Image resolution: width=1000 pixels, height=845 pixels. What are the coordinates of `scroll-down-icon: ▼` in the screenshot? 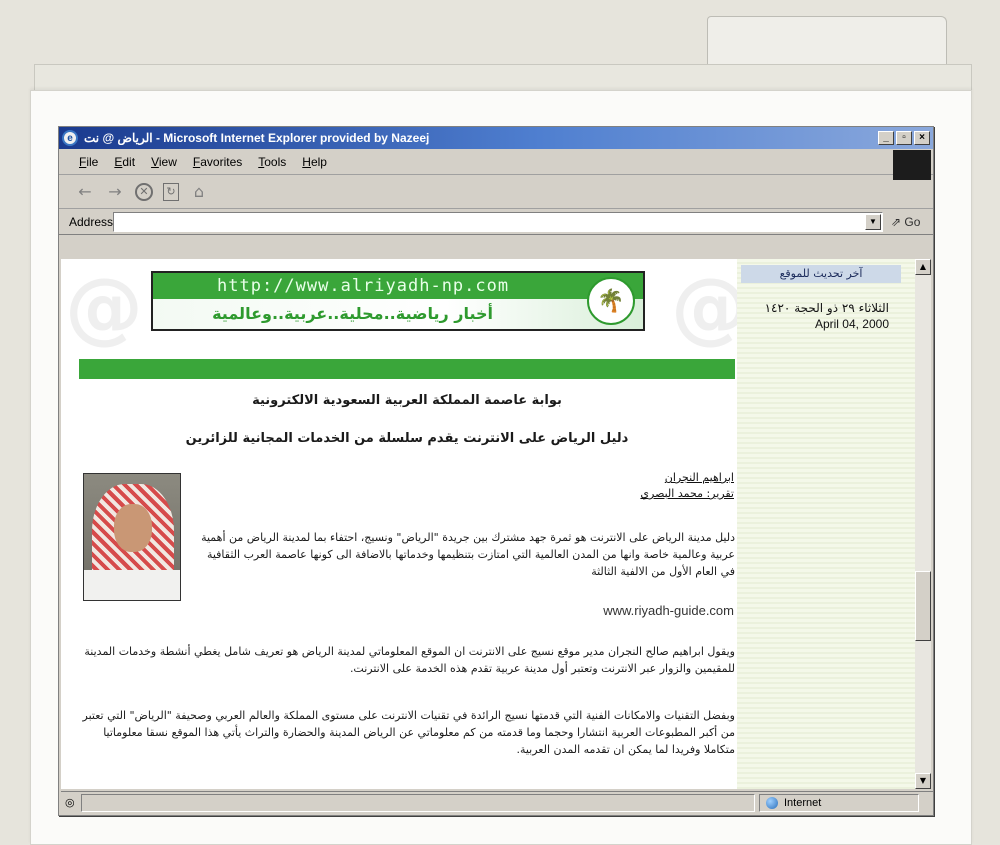 It's located at (923, 781).